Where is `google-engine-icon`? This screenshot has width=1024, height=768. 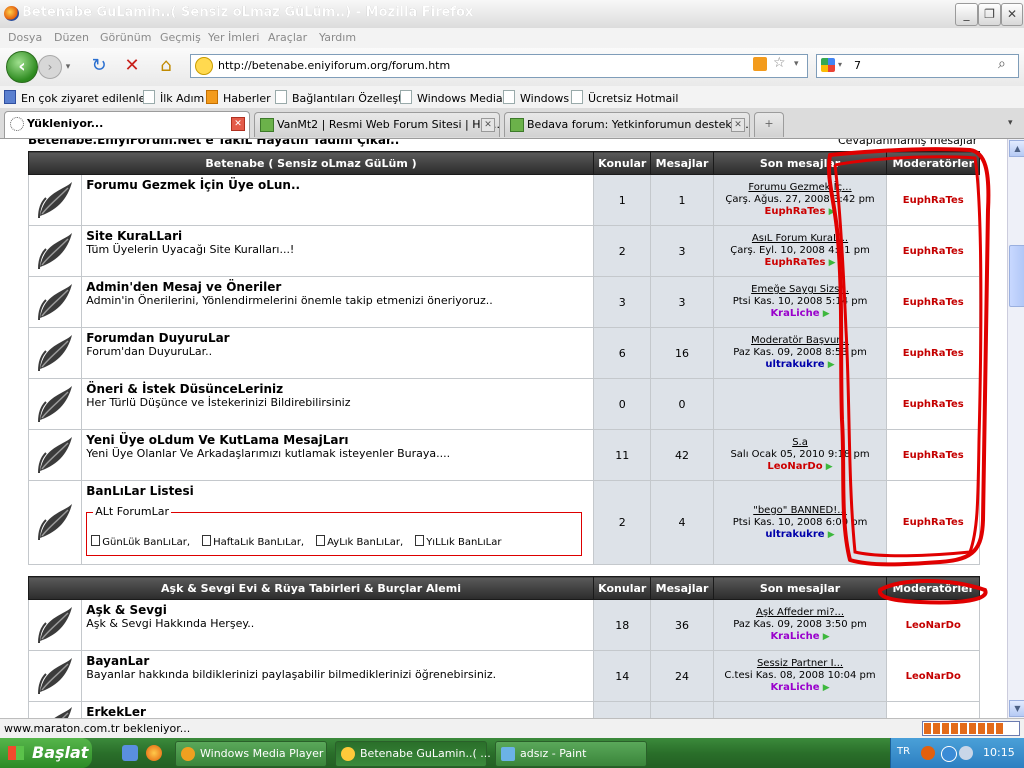
google-engine-icon is located at coordinates (828, 65).